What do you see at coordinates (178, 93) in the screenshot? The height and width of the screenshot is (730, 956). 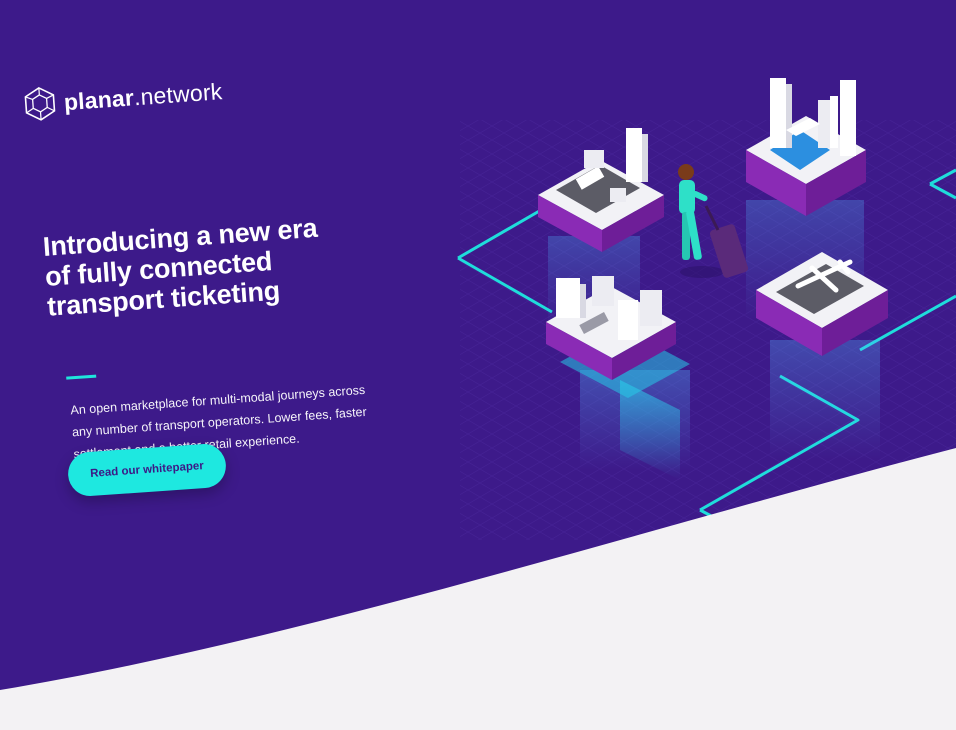 I see `brand-name-light: .network` at bounding box center [178, 93].